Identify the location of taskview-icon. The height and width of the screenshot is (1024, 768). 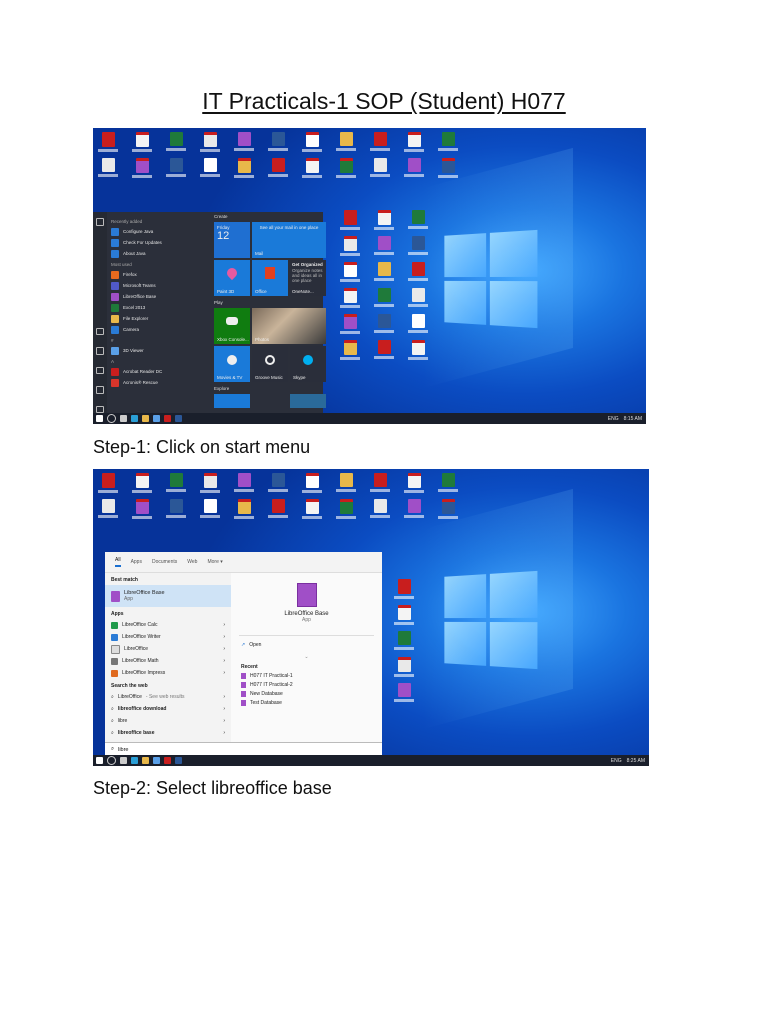
(123, 760).